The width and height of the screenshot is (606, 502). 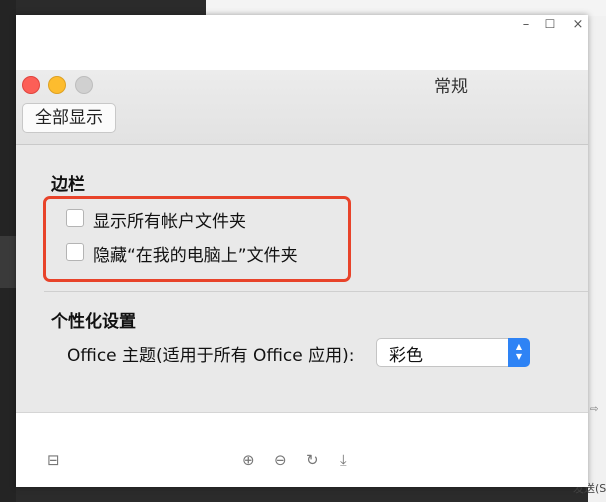 What do you see at coordinates (280, 460) in the screenshot?
I see `zoom-out-icon: ⊖` at bounding box center [280, 460].